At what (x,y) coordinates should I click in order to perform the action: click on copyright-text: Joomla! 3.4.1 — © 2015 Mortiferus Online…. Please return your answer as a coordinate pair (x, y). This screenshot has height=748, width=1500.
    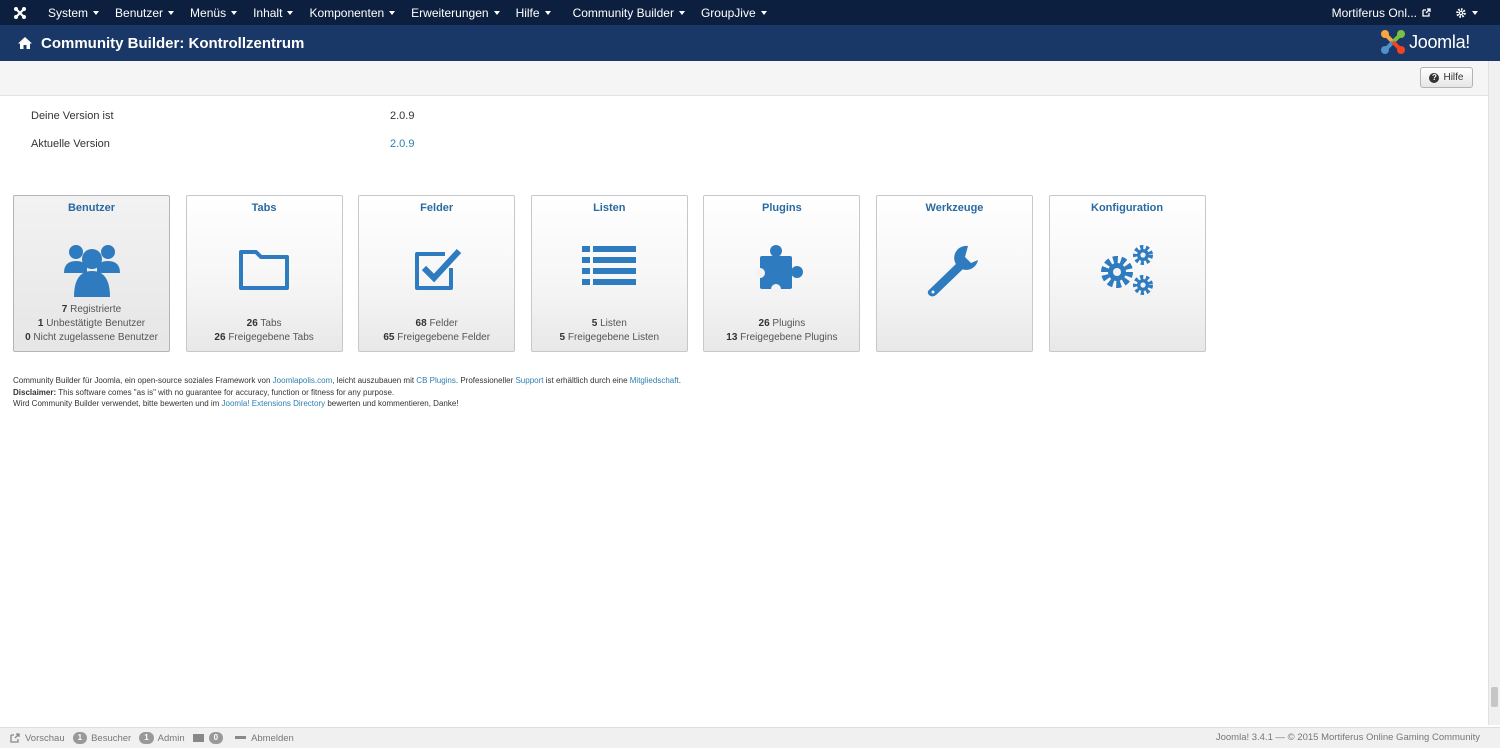
    Looking at the image, I should click on (1347, 737).